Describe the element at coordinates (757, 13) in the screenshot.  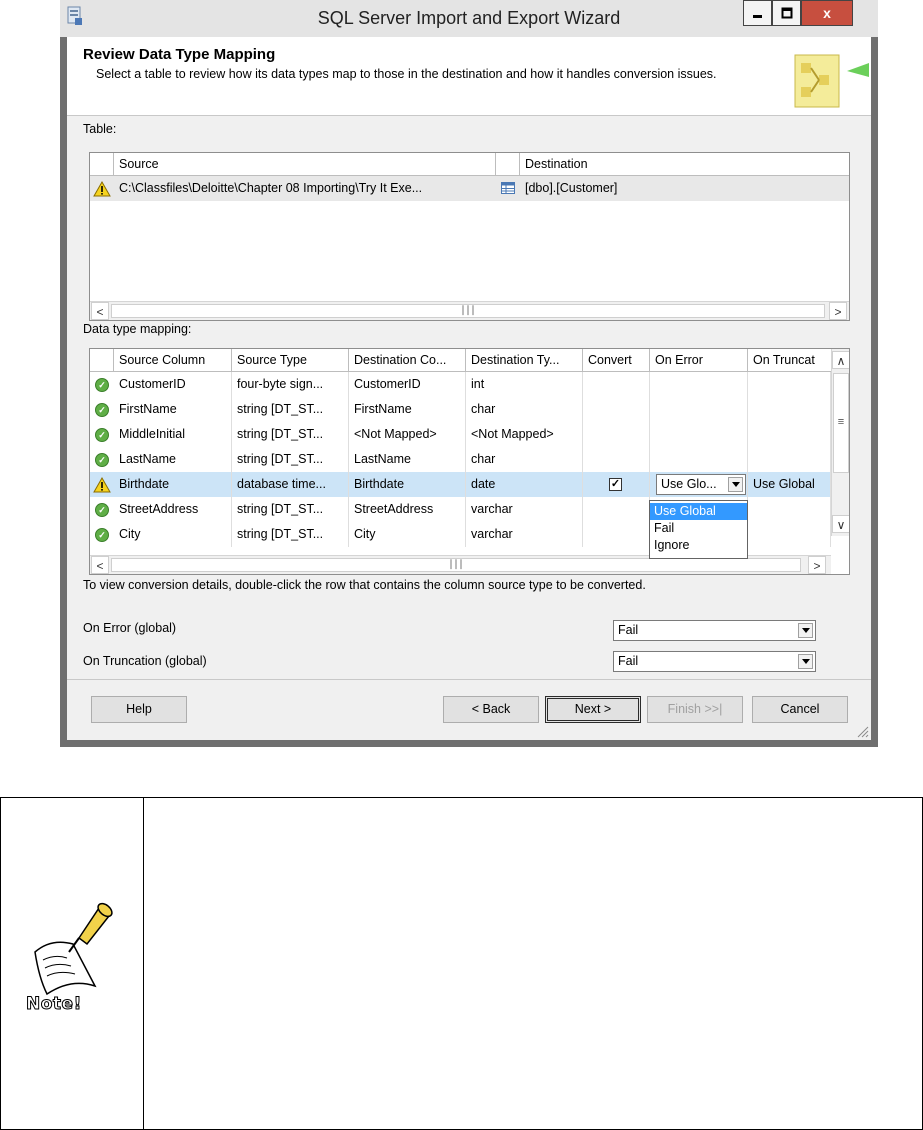
I see `minimize-button` at that location.